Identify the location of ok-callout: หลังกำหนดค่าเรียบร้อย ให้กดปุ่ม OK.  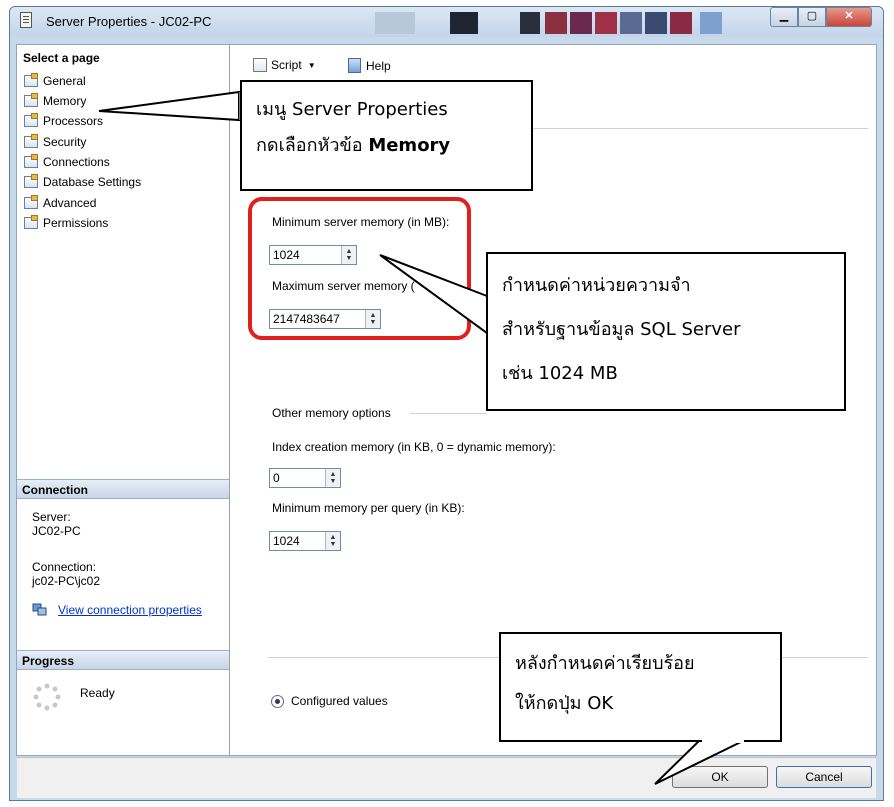
(640, 687).